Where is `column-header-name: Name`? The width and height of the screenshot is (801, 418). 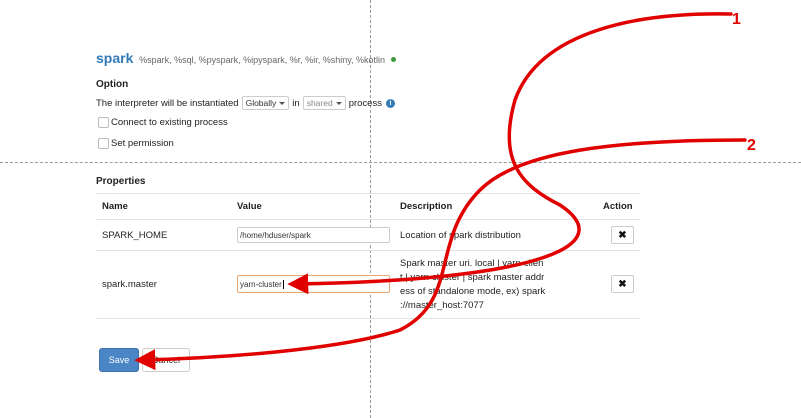 column-header-name: Name is located at coordinates (115, 206).